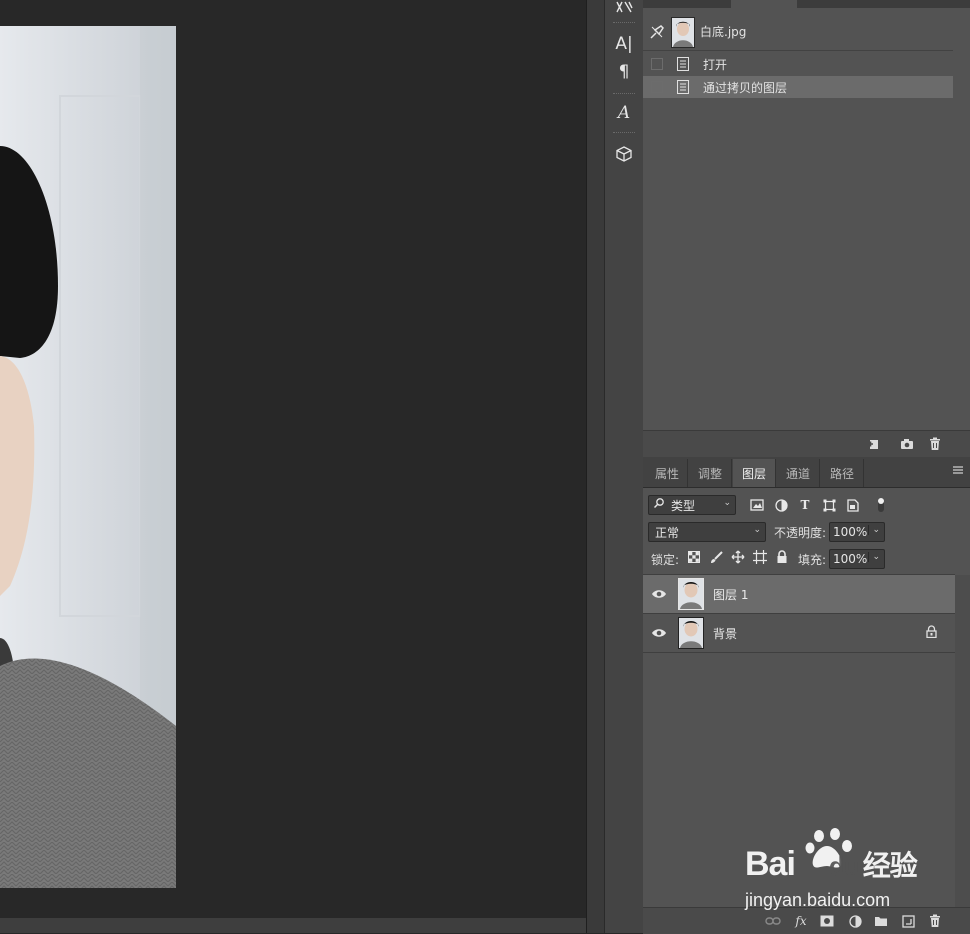  I want to click on panel-tabs: 属性 调整 图层 通道 路径, so click(806, 472).